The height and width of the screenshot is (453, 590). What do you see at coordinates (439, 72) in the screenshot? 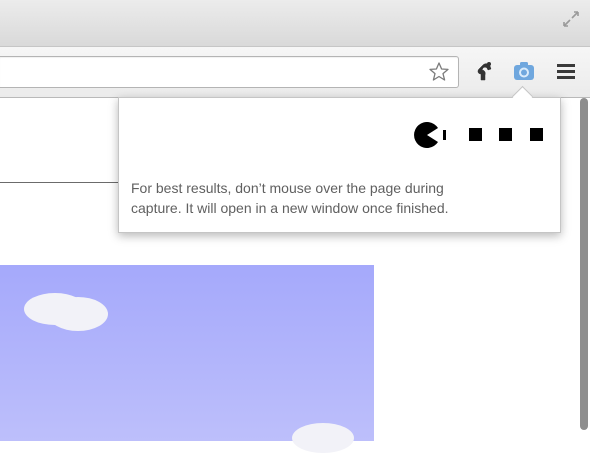
I see `star-icon` at bounding box center [439, 72].